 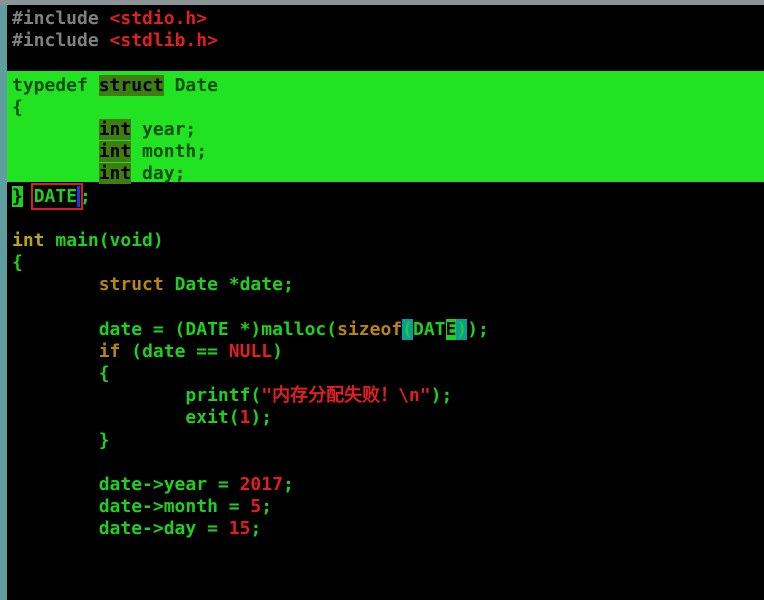 What do you see at coordinates (462, 329) in the screenshot?
I see `paren-match-close: )` at bounding box center [462, 329].